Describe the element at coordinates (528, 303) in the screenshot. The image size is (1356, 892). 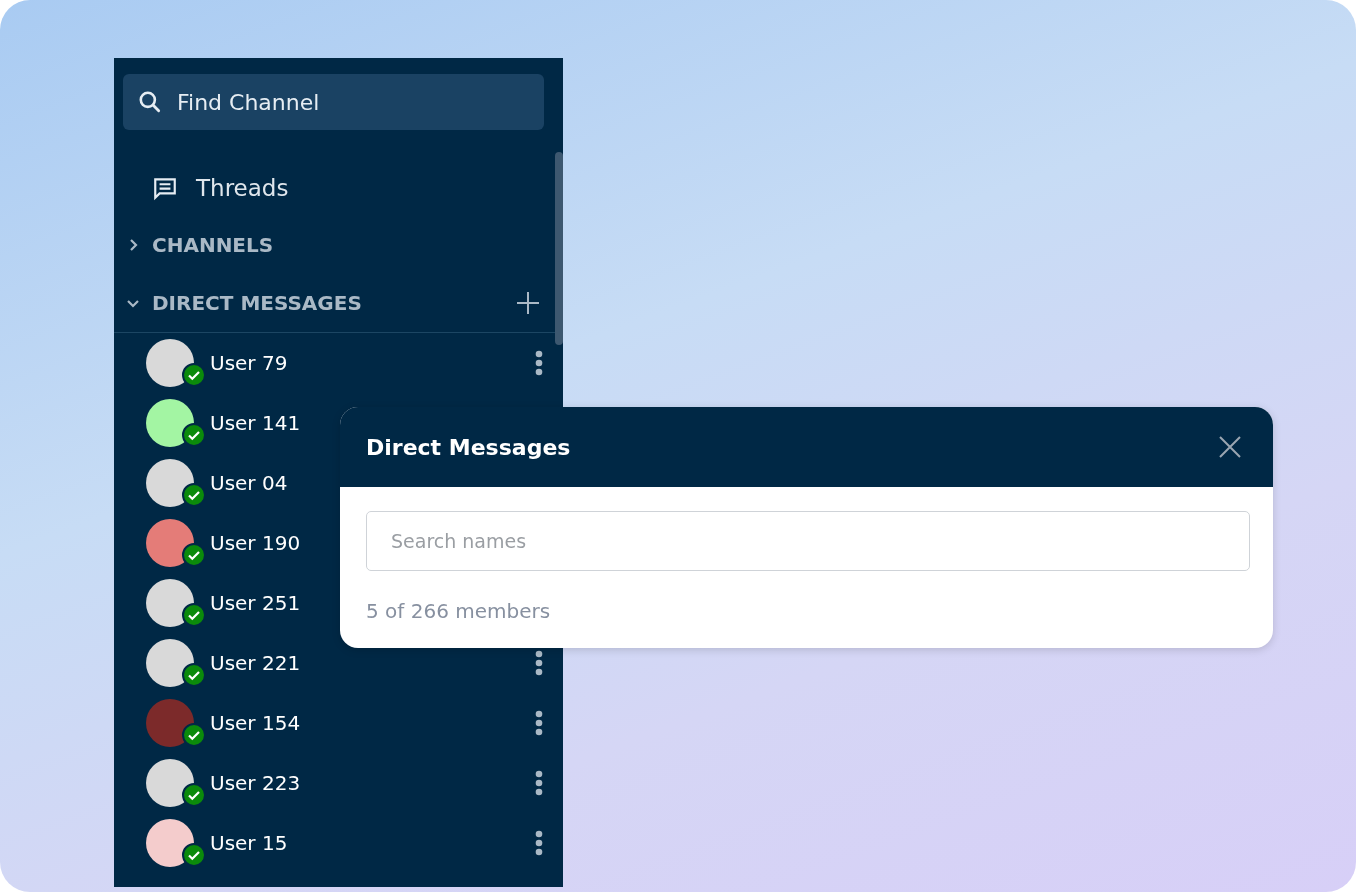
I see `plus-icon` at that location.